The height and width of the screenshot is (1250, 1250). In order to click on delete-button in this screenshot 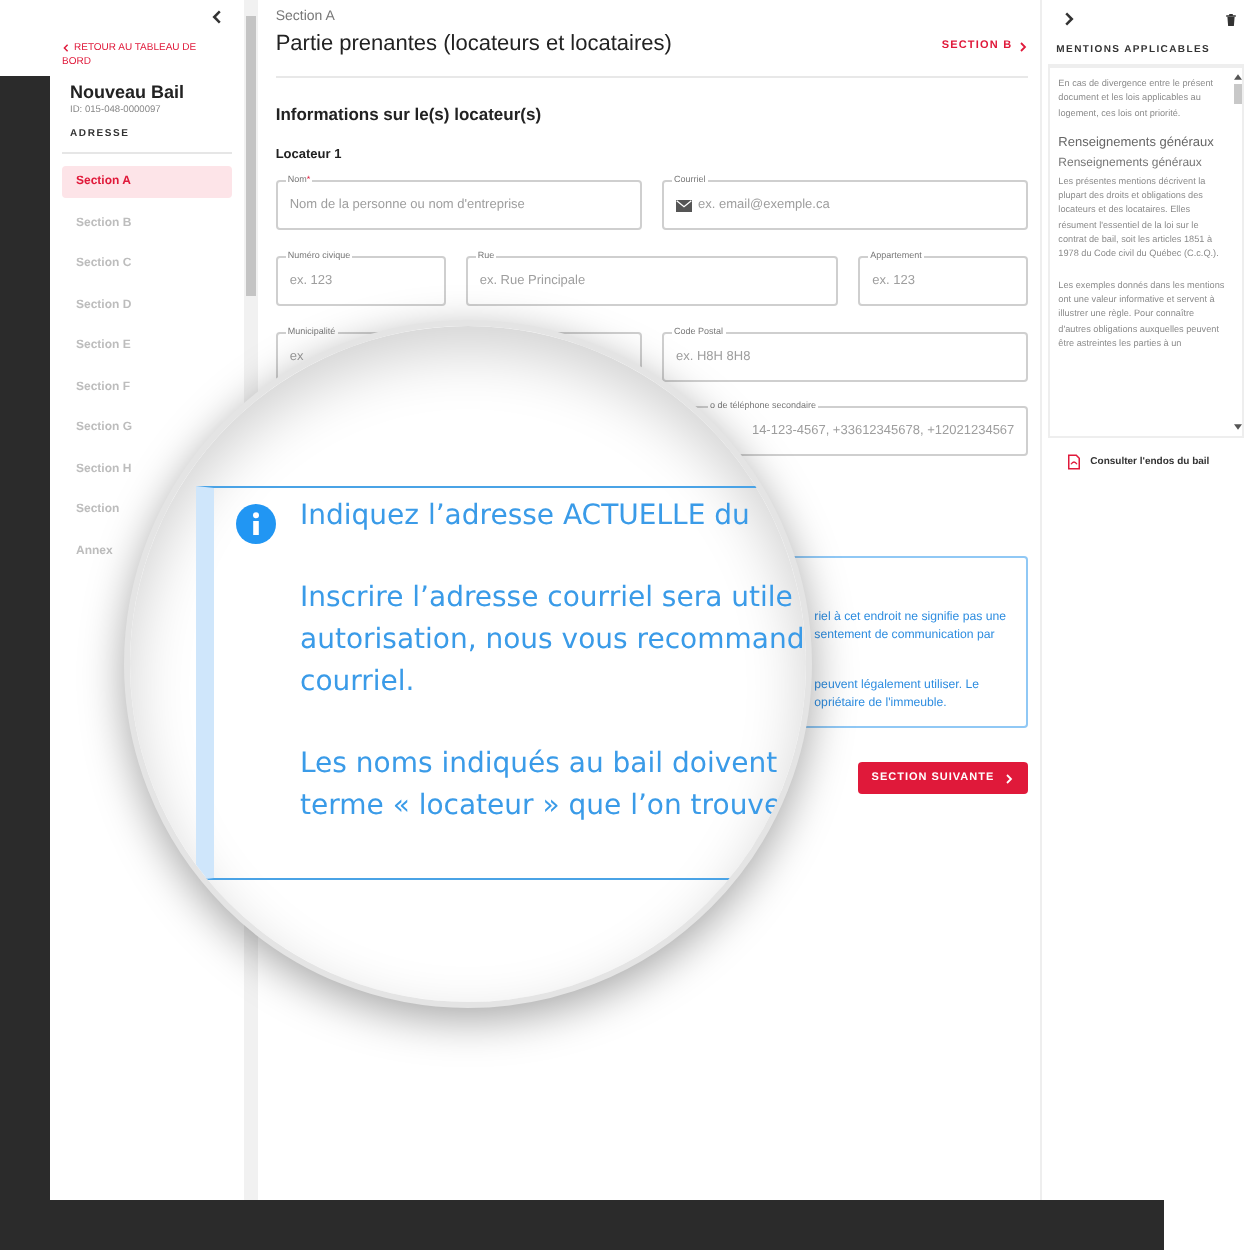, I will do `click(1231, 19)`.